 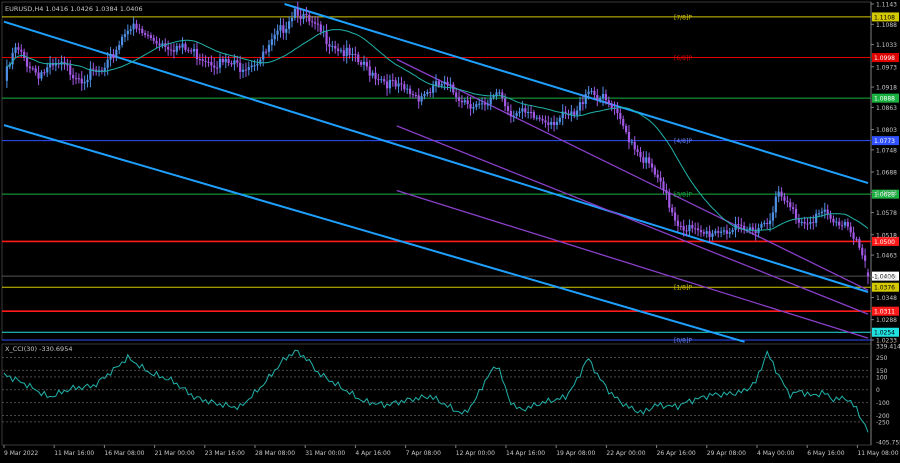 I want to click on price-tick-label: 1.1143, so click(x=886, y=5).